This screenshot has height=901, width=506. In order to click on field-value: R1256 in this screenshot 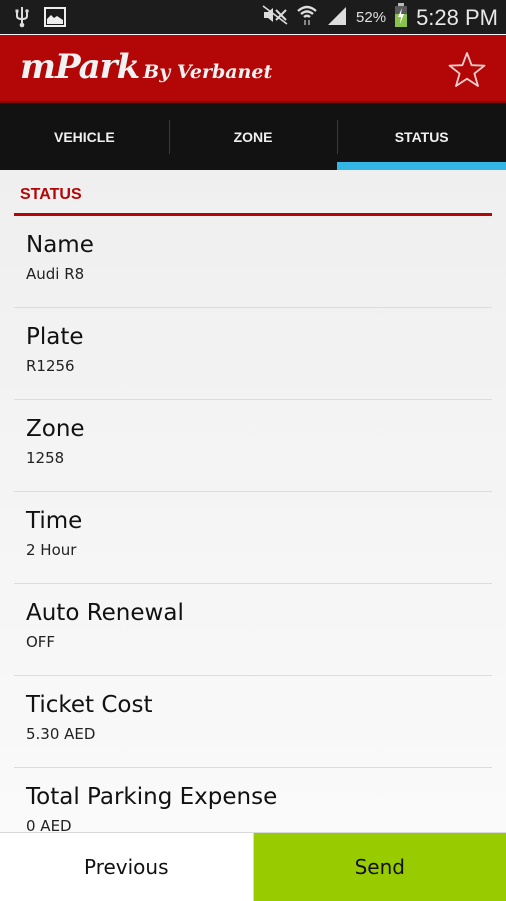, I will do `click(50, 366)`.